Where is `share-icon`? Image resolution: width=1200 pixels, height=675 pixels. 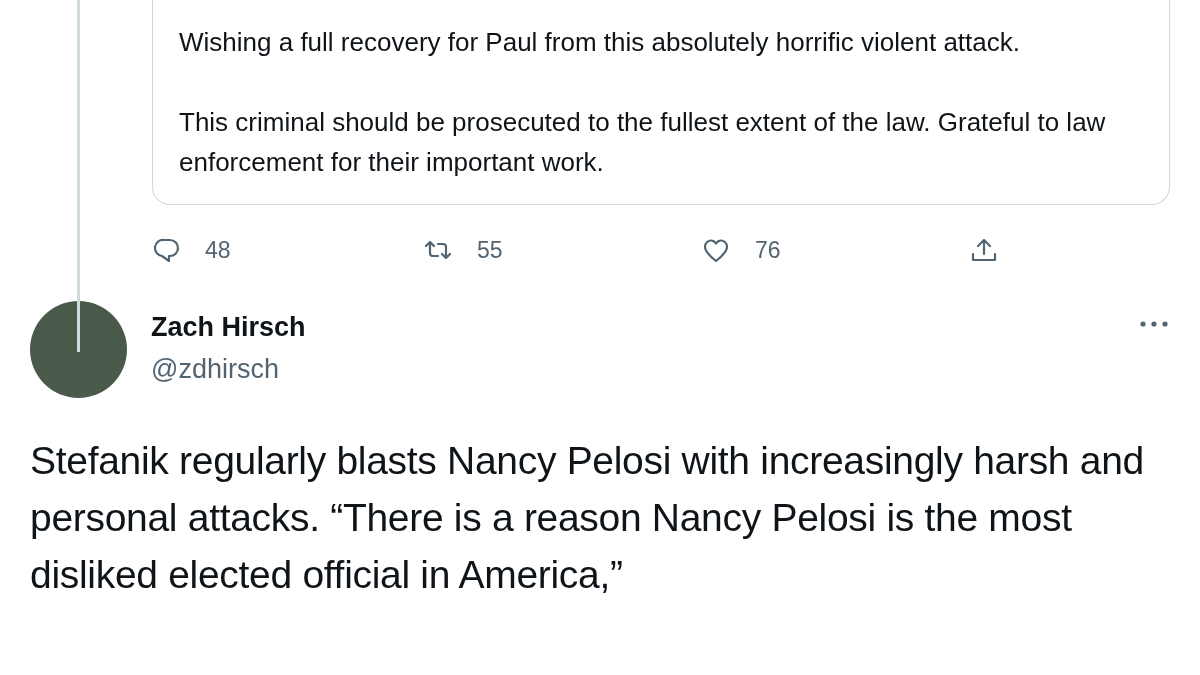 share-icon is located at coordinates (984, 250).